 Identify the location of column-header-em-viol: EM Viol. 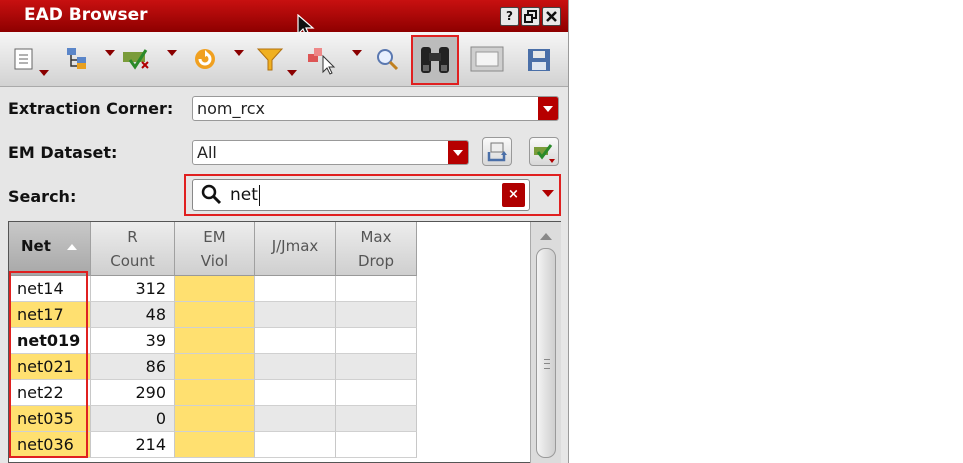
(215, 249).